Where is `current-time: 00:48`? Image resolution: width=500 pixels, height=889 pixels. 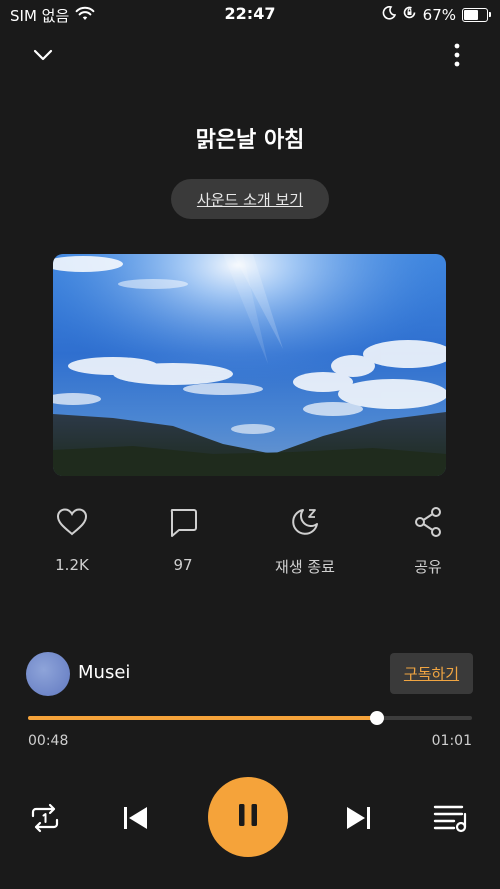
current-time: 00:48 is located at coordinates (48, 741).